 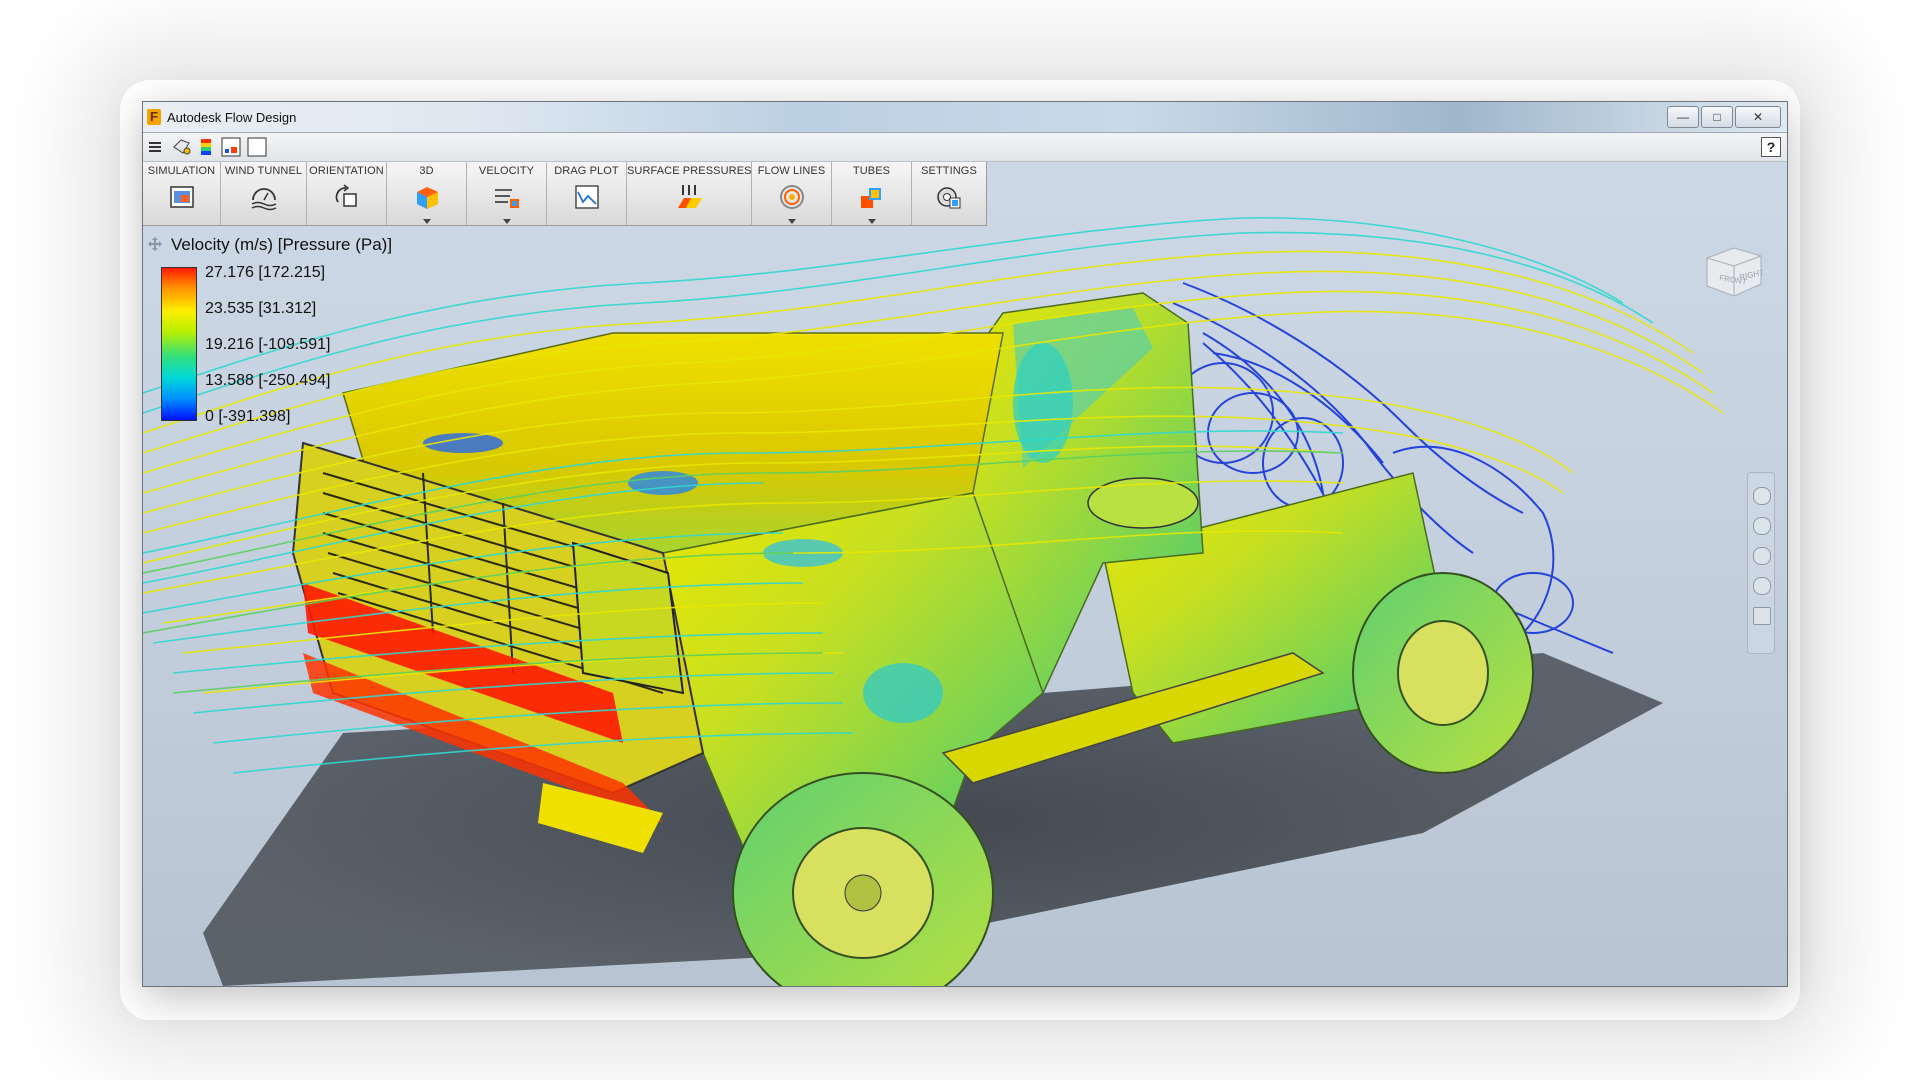 I want to click on ribbon-drag-plot-button: DRAG PLOT, so click(x=587, y=193).